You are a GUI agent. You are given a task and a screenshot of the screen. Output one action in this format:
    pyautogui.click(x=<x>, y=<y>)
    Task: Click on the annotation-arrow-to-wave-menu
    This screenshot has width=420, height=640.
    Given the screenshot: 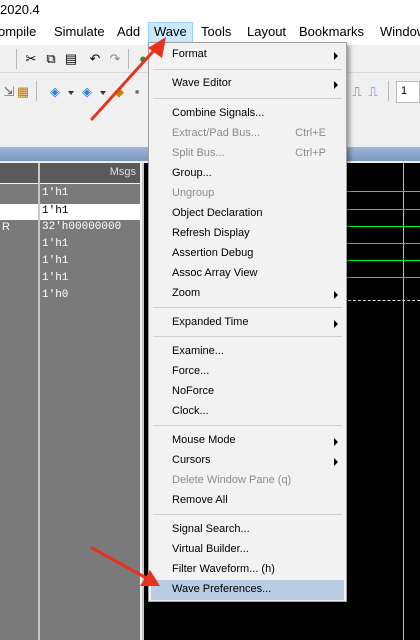 What is the action you would take?
    pyautogui.click(x=128, y=79)
    